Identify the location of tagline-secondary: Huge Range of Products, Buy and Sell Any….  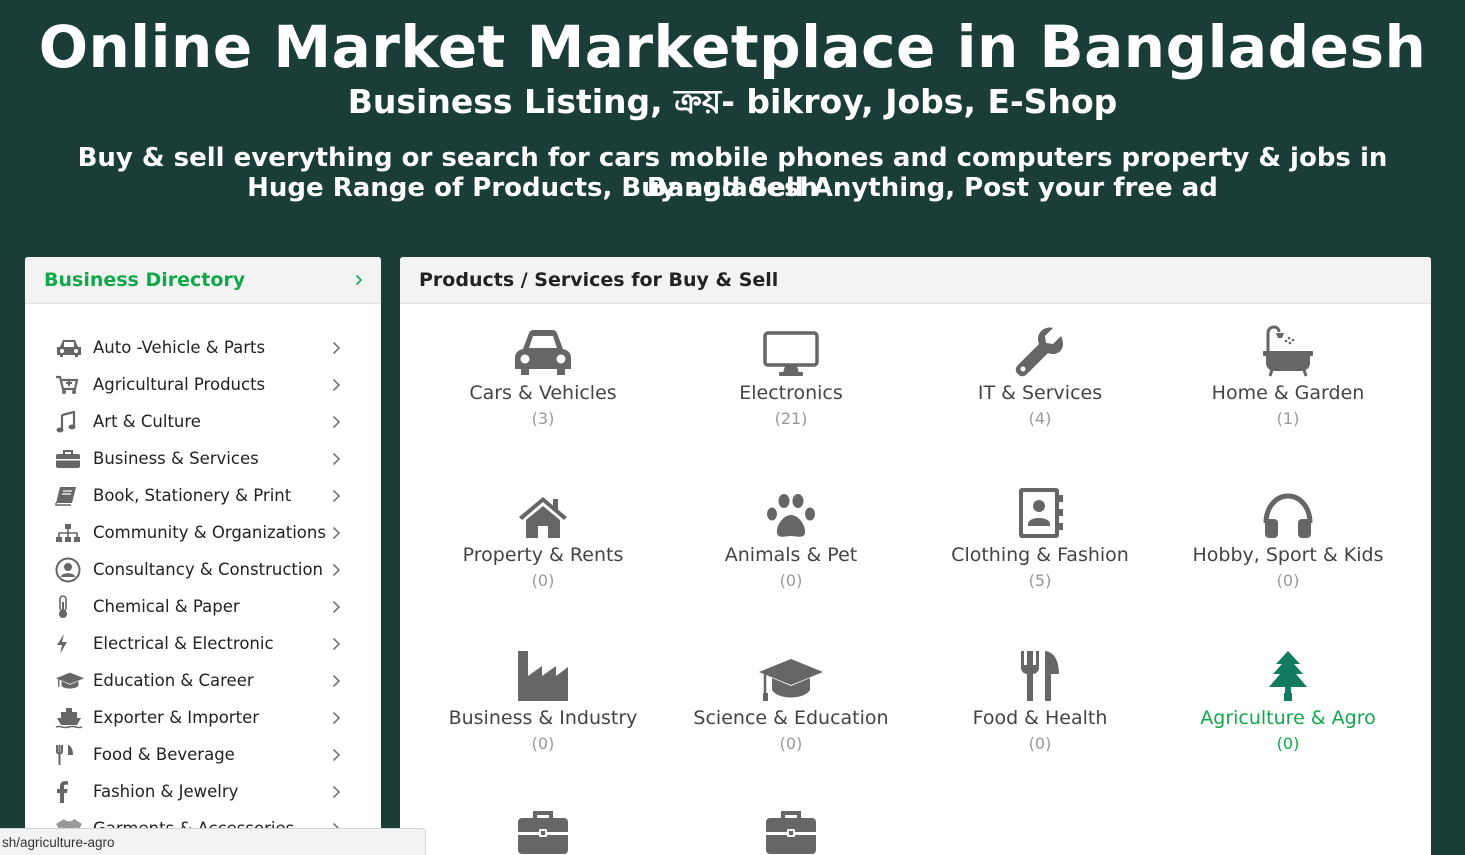
(732, 188).